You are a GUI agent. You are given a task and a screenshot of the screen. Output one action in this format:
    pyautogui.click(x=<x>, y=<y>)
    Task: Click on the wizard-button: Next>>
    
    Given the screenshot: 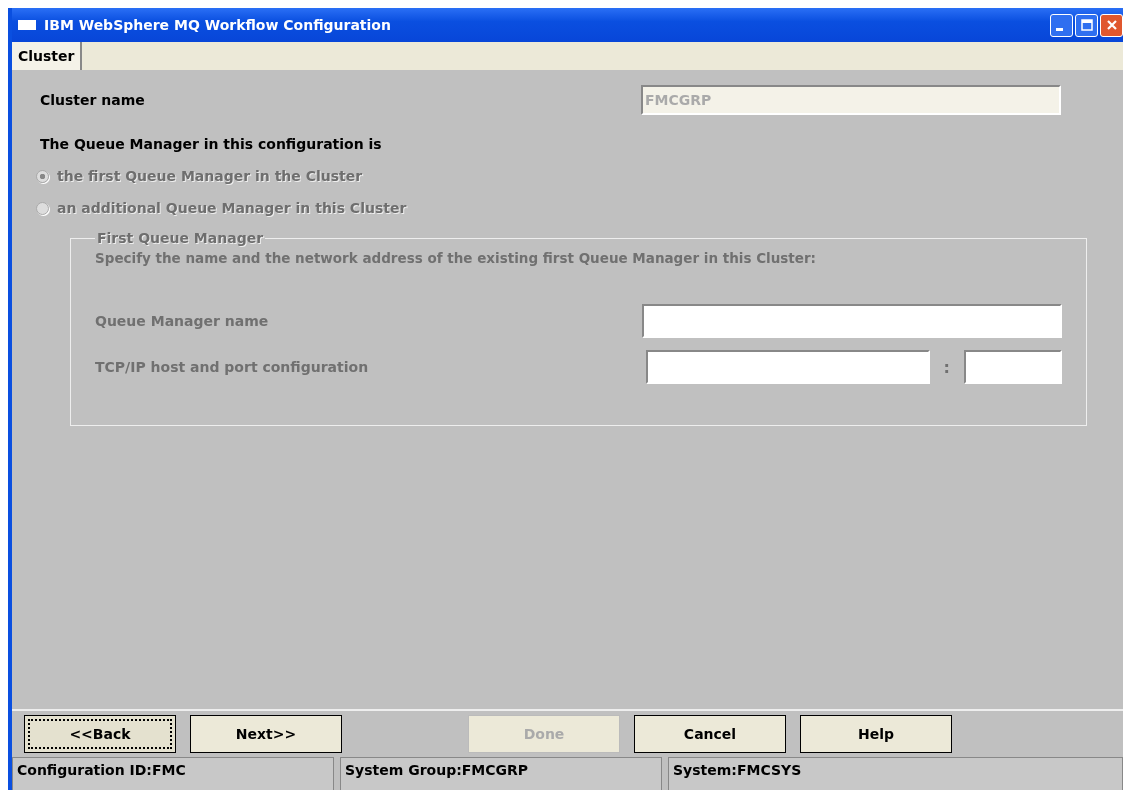 What is the action you would take?
    pyautogui.click(x=266, y=734)
    